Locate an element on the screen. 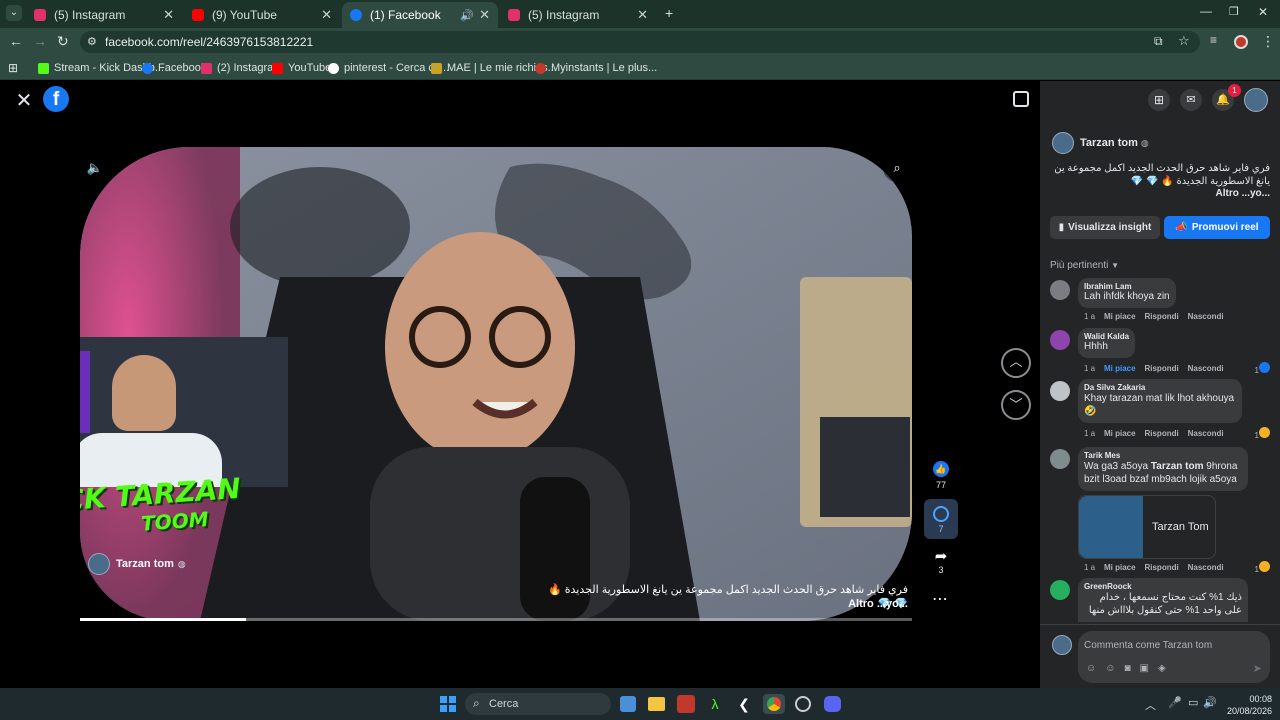  account-avatar is located at coordinates (1256, 100).